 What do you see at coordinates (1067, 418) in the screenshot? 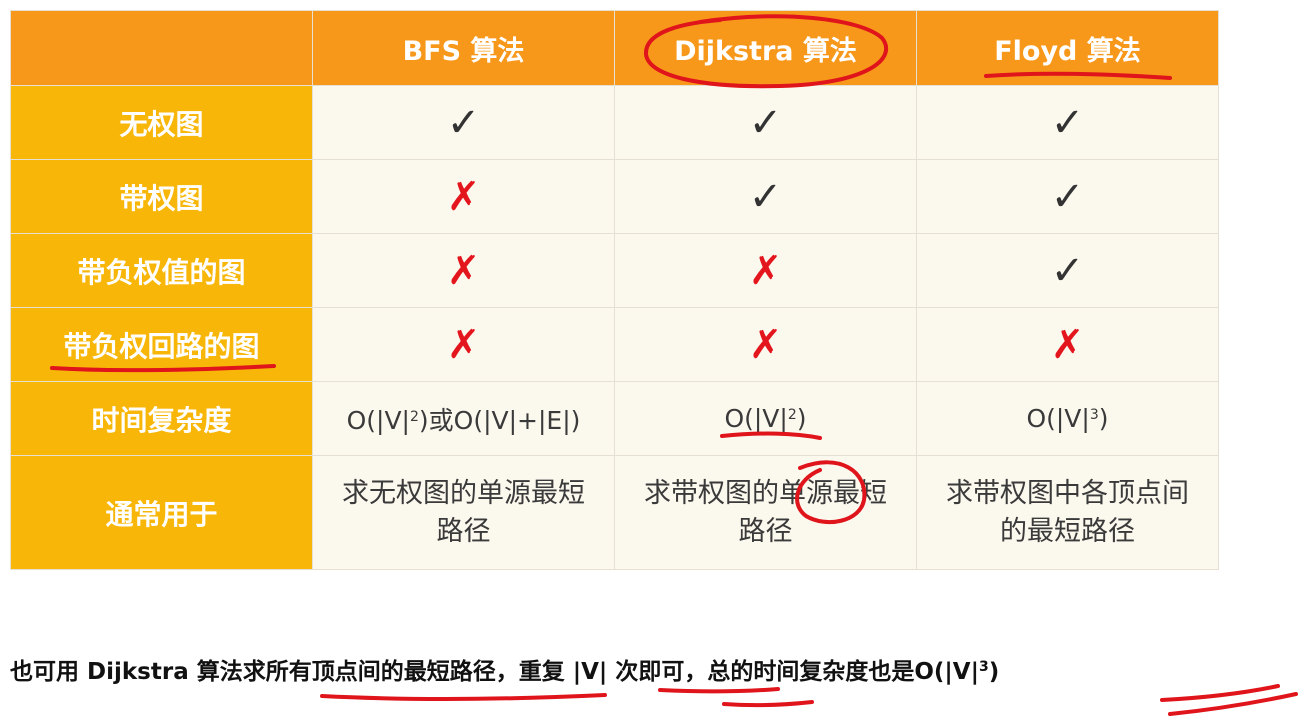
I see `complexity-floyd: O(|V|3)` at bounding box center [1067, 418].